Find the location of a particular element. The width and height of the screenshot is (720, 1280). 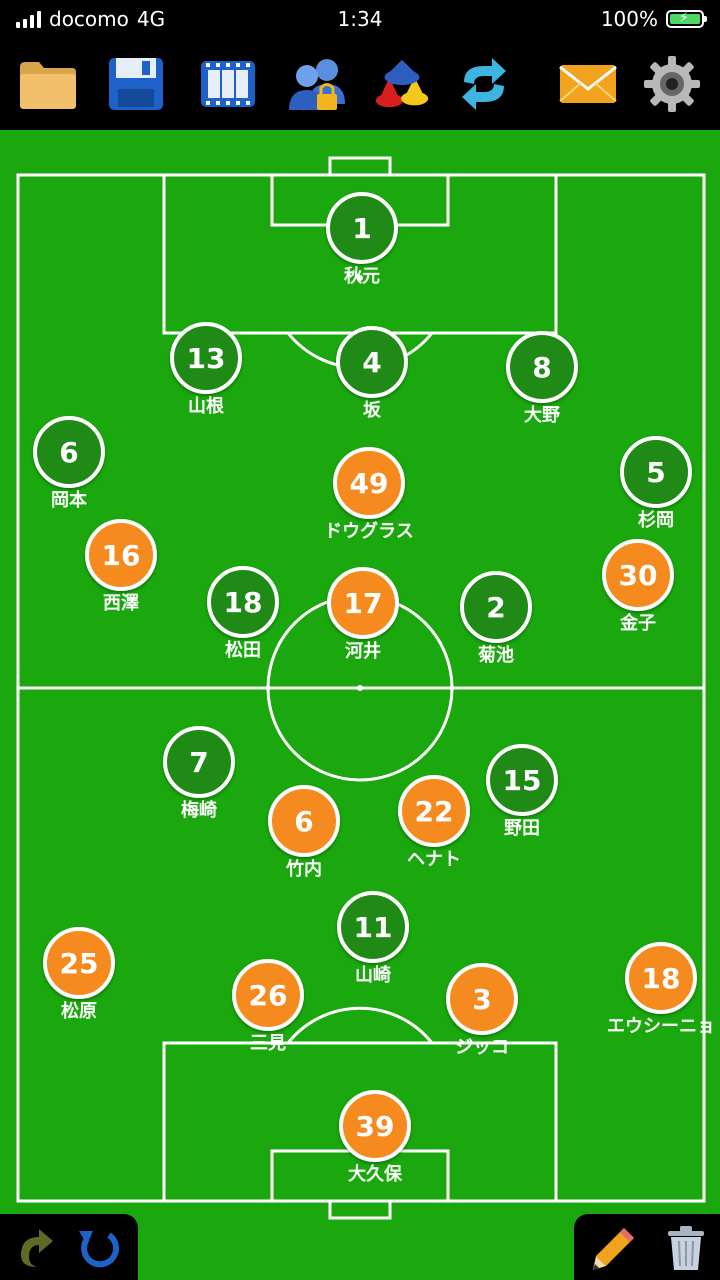

pencil-icon is located at coordinates (613, 1249).